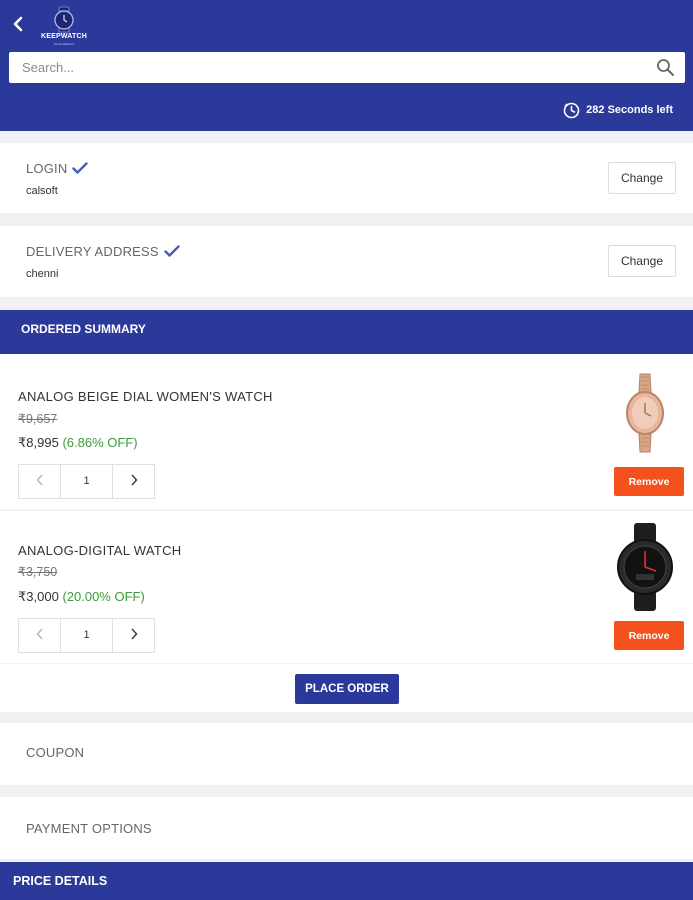 The height and width of the screenshot is (900, 693). I want to click on item-mrp: ₹9,657, so click(38, 419).